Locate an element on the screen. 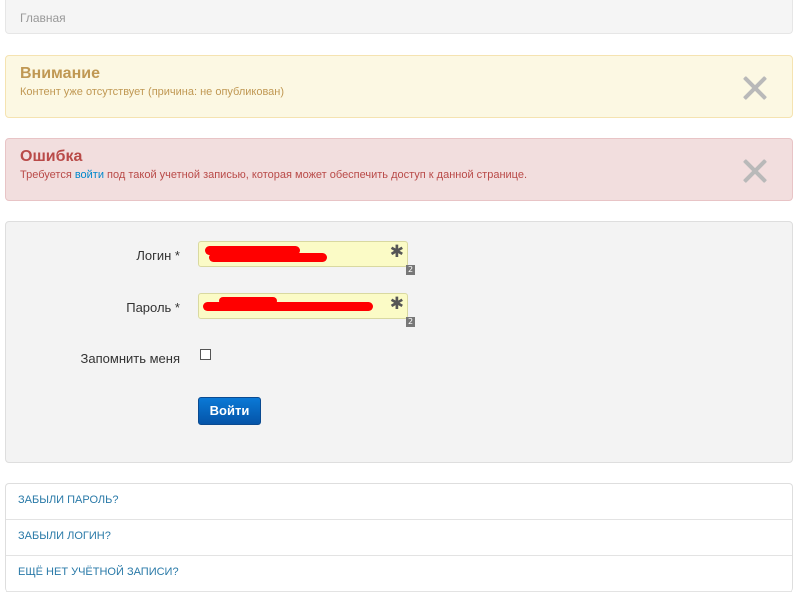  username-label: Логин * is located at coordinates (158, 255).